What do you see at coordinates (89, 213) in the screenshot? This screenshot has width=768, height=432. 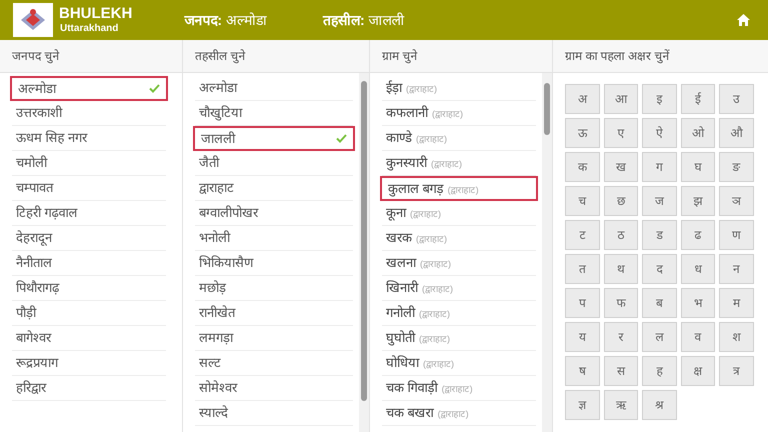 I see `list-item: टिहरी गढ़वाल` at bounding box center [89, 213].